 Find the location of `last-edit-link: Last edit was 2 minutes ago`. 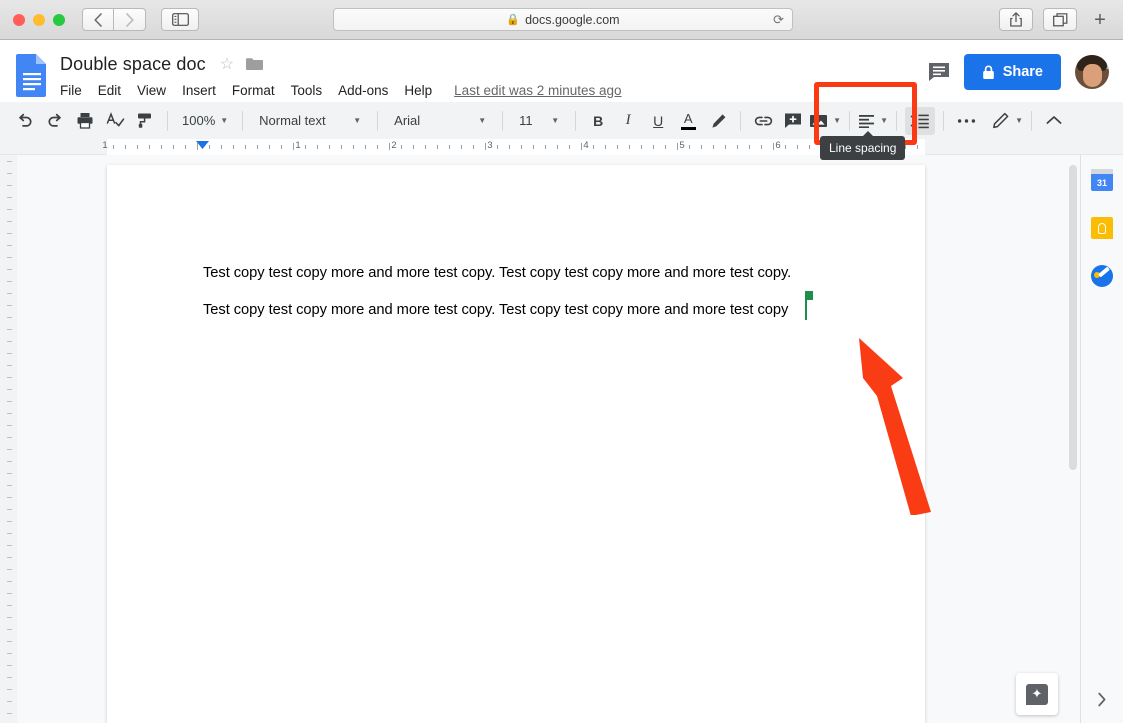

last-edit-link: Last edit was 2 minutes ago is located at coordinates (537, 90).